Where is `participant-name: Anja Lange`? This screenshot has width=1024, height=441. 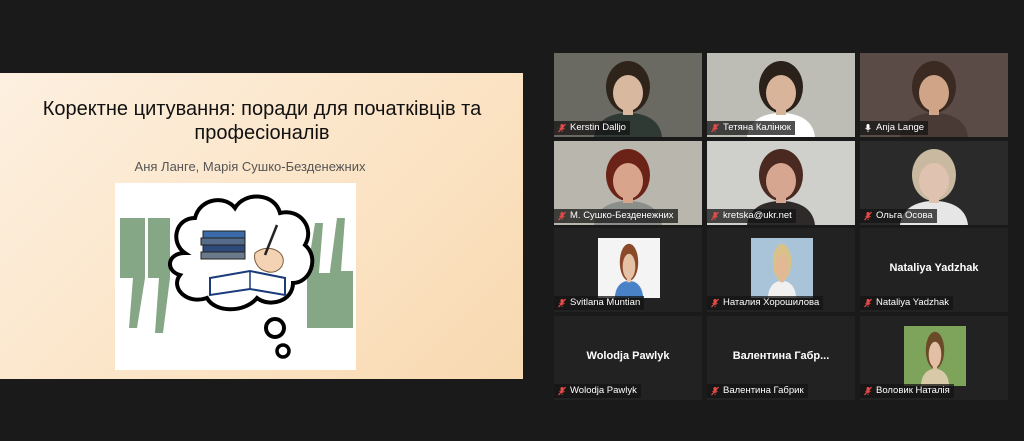
participant-name: Anja Lange is located at coordinates (900, 127).